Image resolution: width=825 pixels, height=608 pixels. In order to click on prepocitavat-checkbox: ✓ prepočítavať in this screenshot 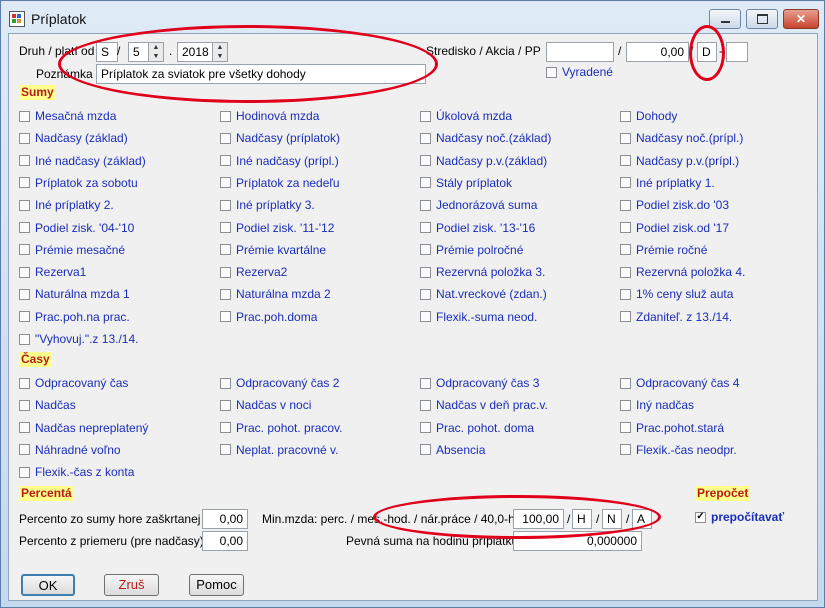, I will do `click(739, 517)`.